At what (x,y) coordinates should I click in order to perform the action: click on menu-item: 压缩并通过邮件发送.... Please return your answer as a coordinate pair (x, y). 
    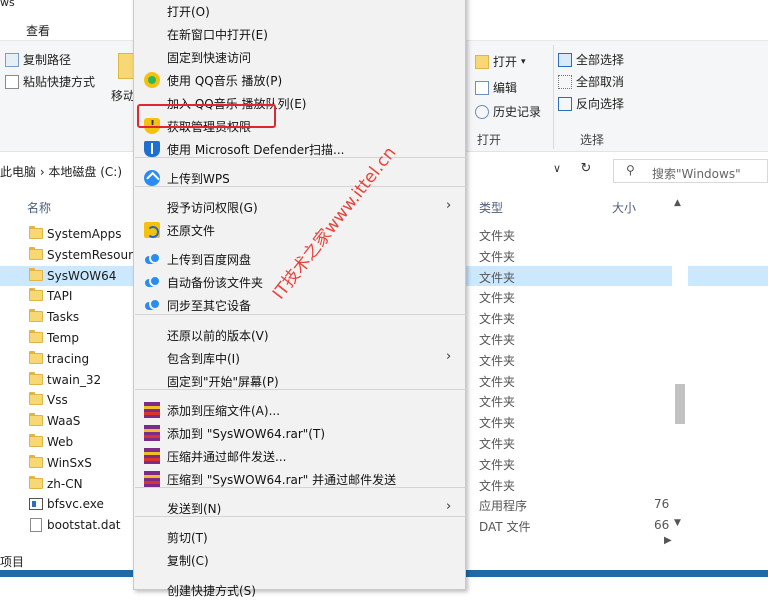
    Looking at the image, I should click on (299, 456).